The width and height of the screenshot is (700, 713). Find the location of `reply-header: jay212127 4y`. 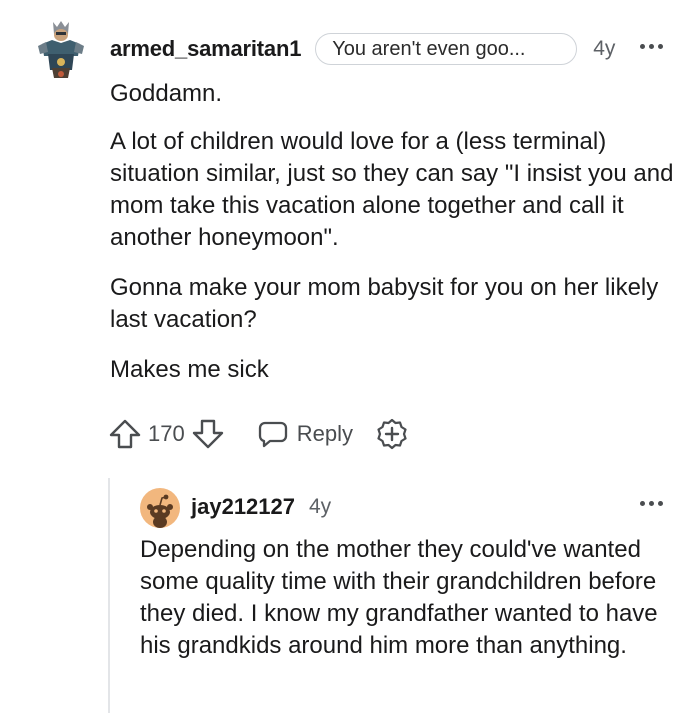

reply-header: jay212127 4y is located at coordinates (261, 507).